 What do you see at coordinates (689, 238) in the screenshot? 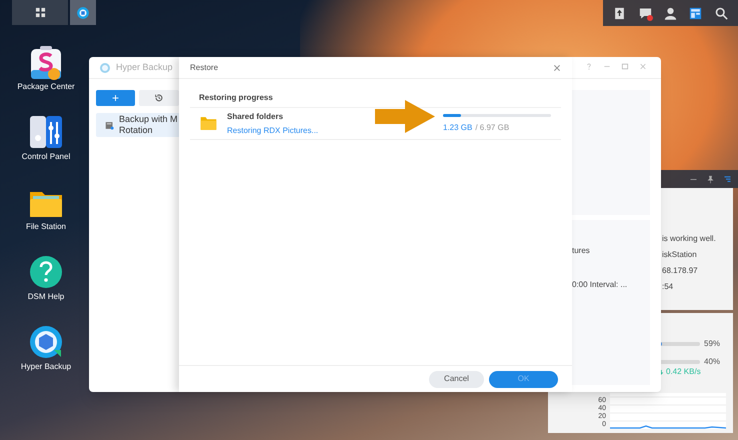
I see `status-text: is working well.` at bounding box center [689, 238].